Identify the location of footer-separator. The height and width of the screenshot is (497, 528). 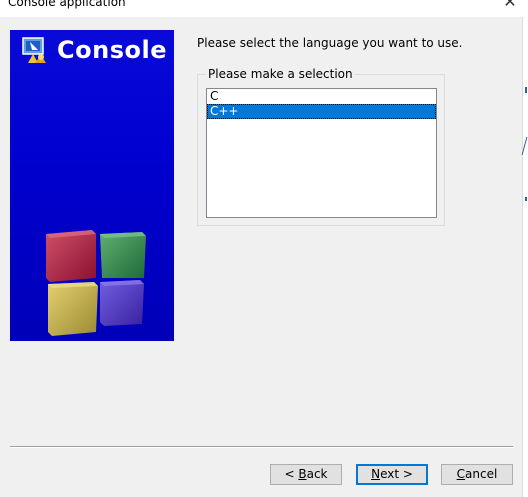
(261, 447).